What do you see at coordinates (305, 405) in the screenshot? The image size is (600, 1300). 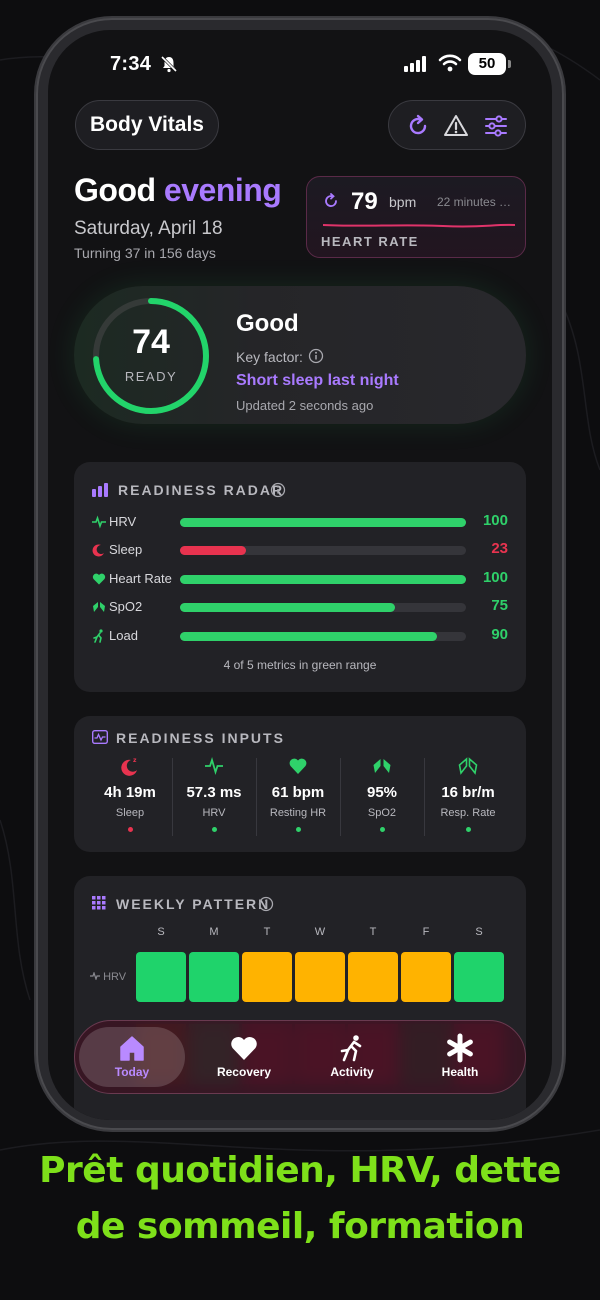 I see `readiness-updated: Updated 2 seconds ago` at bounding box center [305, 405].